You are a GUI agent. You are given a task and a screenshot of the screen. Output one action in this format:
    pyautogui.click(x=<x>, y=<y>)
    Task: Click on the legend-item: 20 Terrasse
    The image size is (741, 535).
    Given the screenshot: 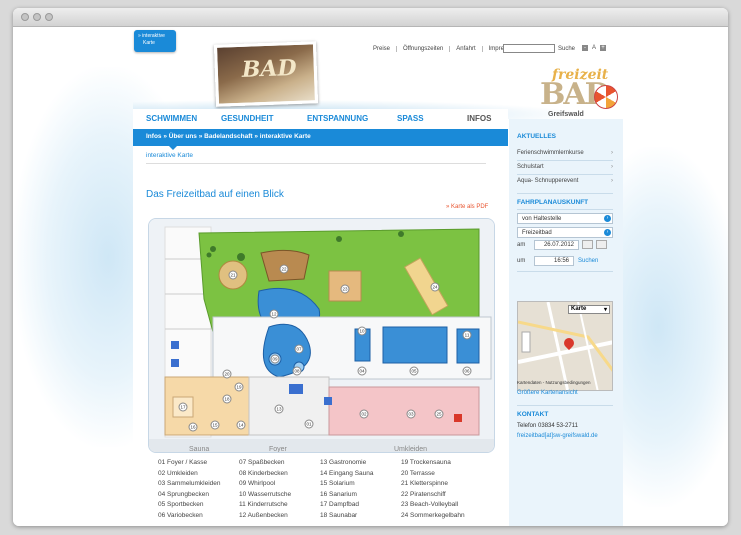 What is the action you would take?
    pyautogui.click(x=441, y=475)
    